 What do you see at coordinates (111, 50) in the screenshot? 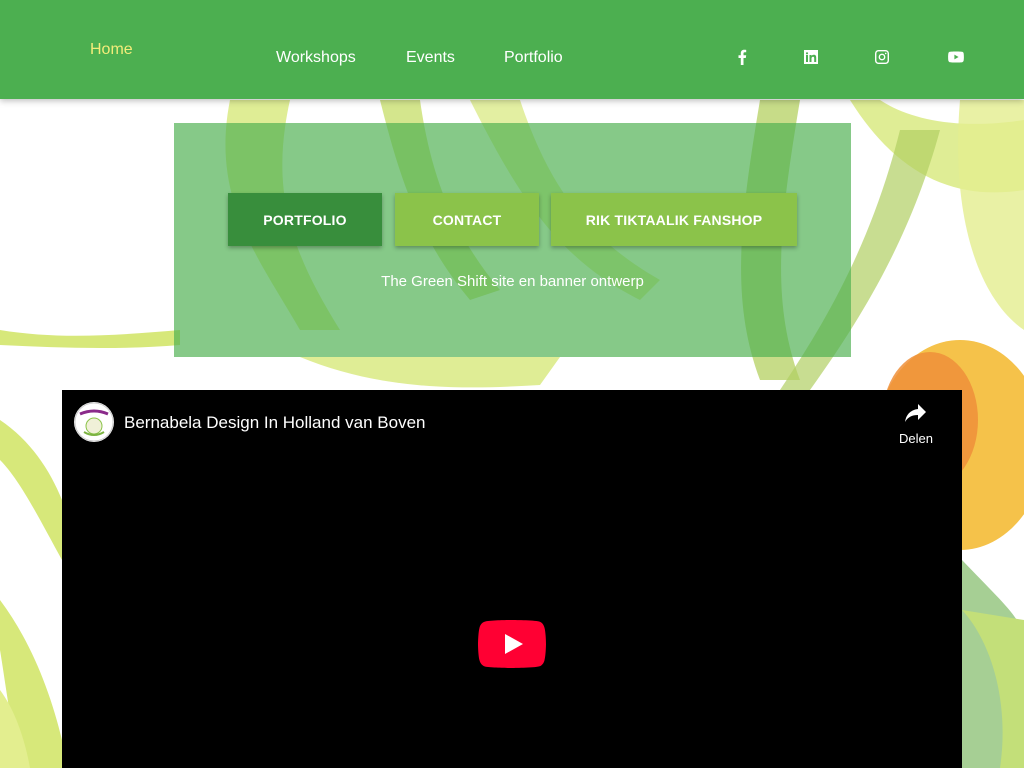
I see `nav-home-link: Home` at bounding box center [111, 50].